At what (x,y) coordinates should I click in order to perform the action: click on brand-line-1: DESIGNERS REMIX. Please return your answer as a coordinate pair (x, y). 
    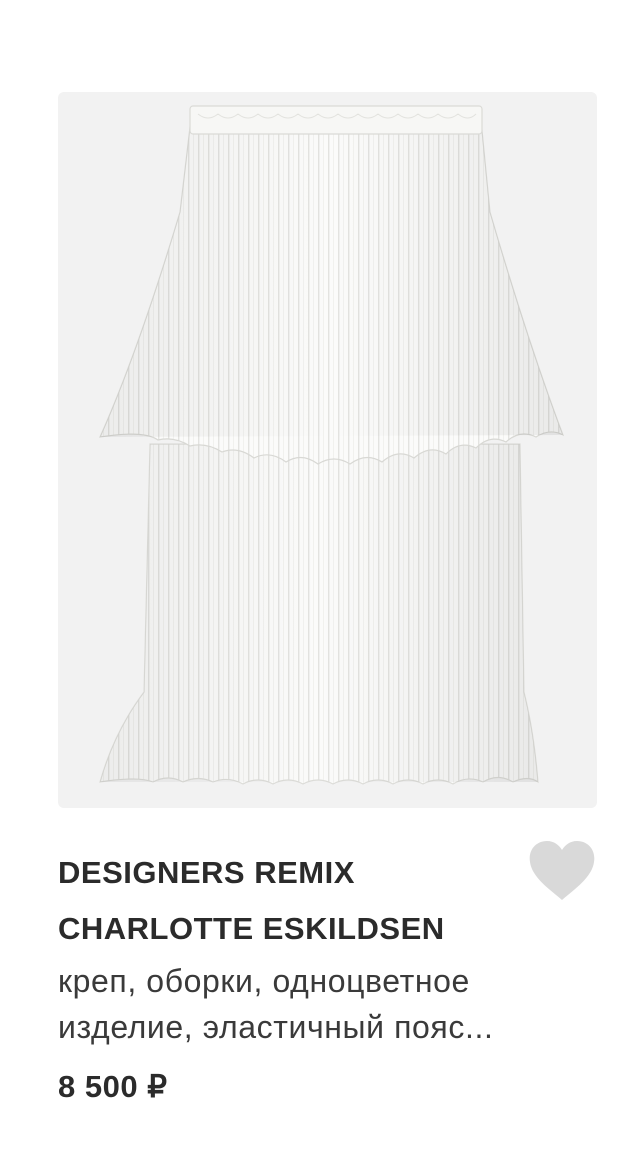
    Looking at the image, I should click on (206, 872).